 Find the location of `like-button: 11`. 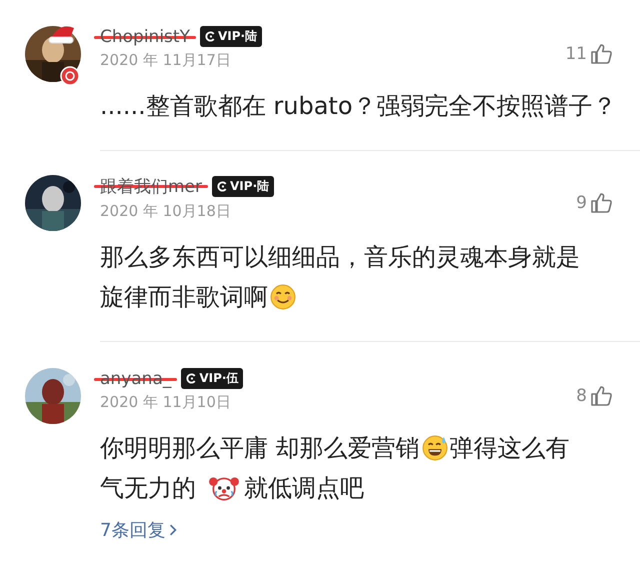

like-button: 11 is located at coordinates (589, 54).